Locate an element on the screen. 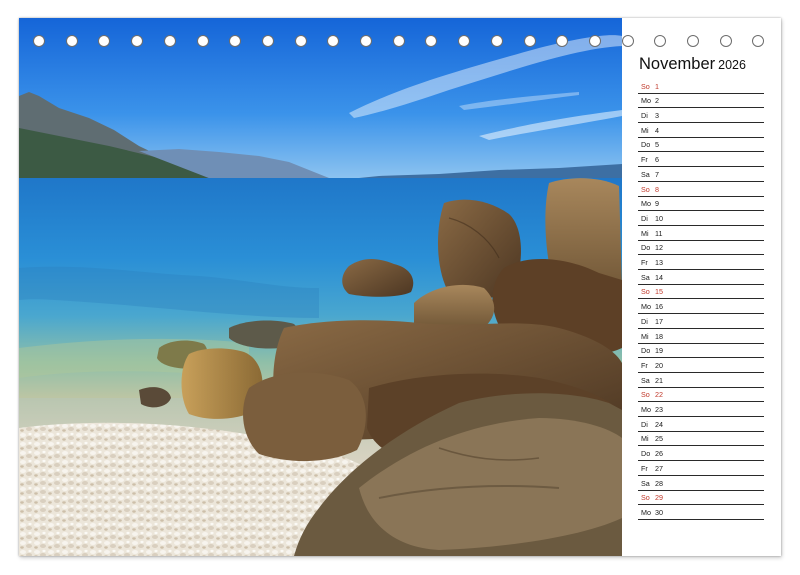 This screenshot has height=575, width=800. day-number: 14 is located at coordinates (659, 277).